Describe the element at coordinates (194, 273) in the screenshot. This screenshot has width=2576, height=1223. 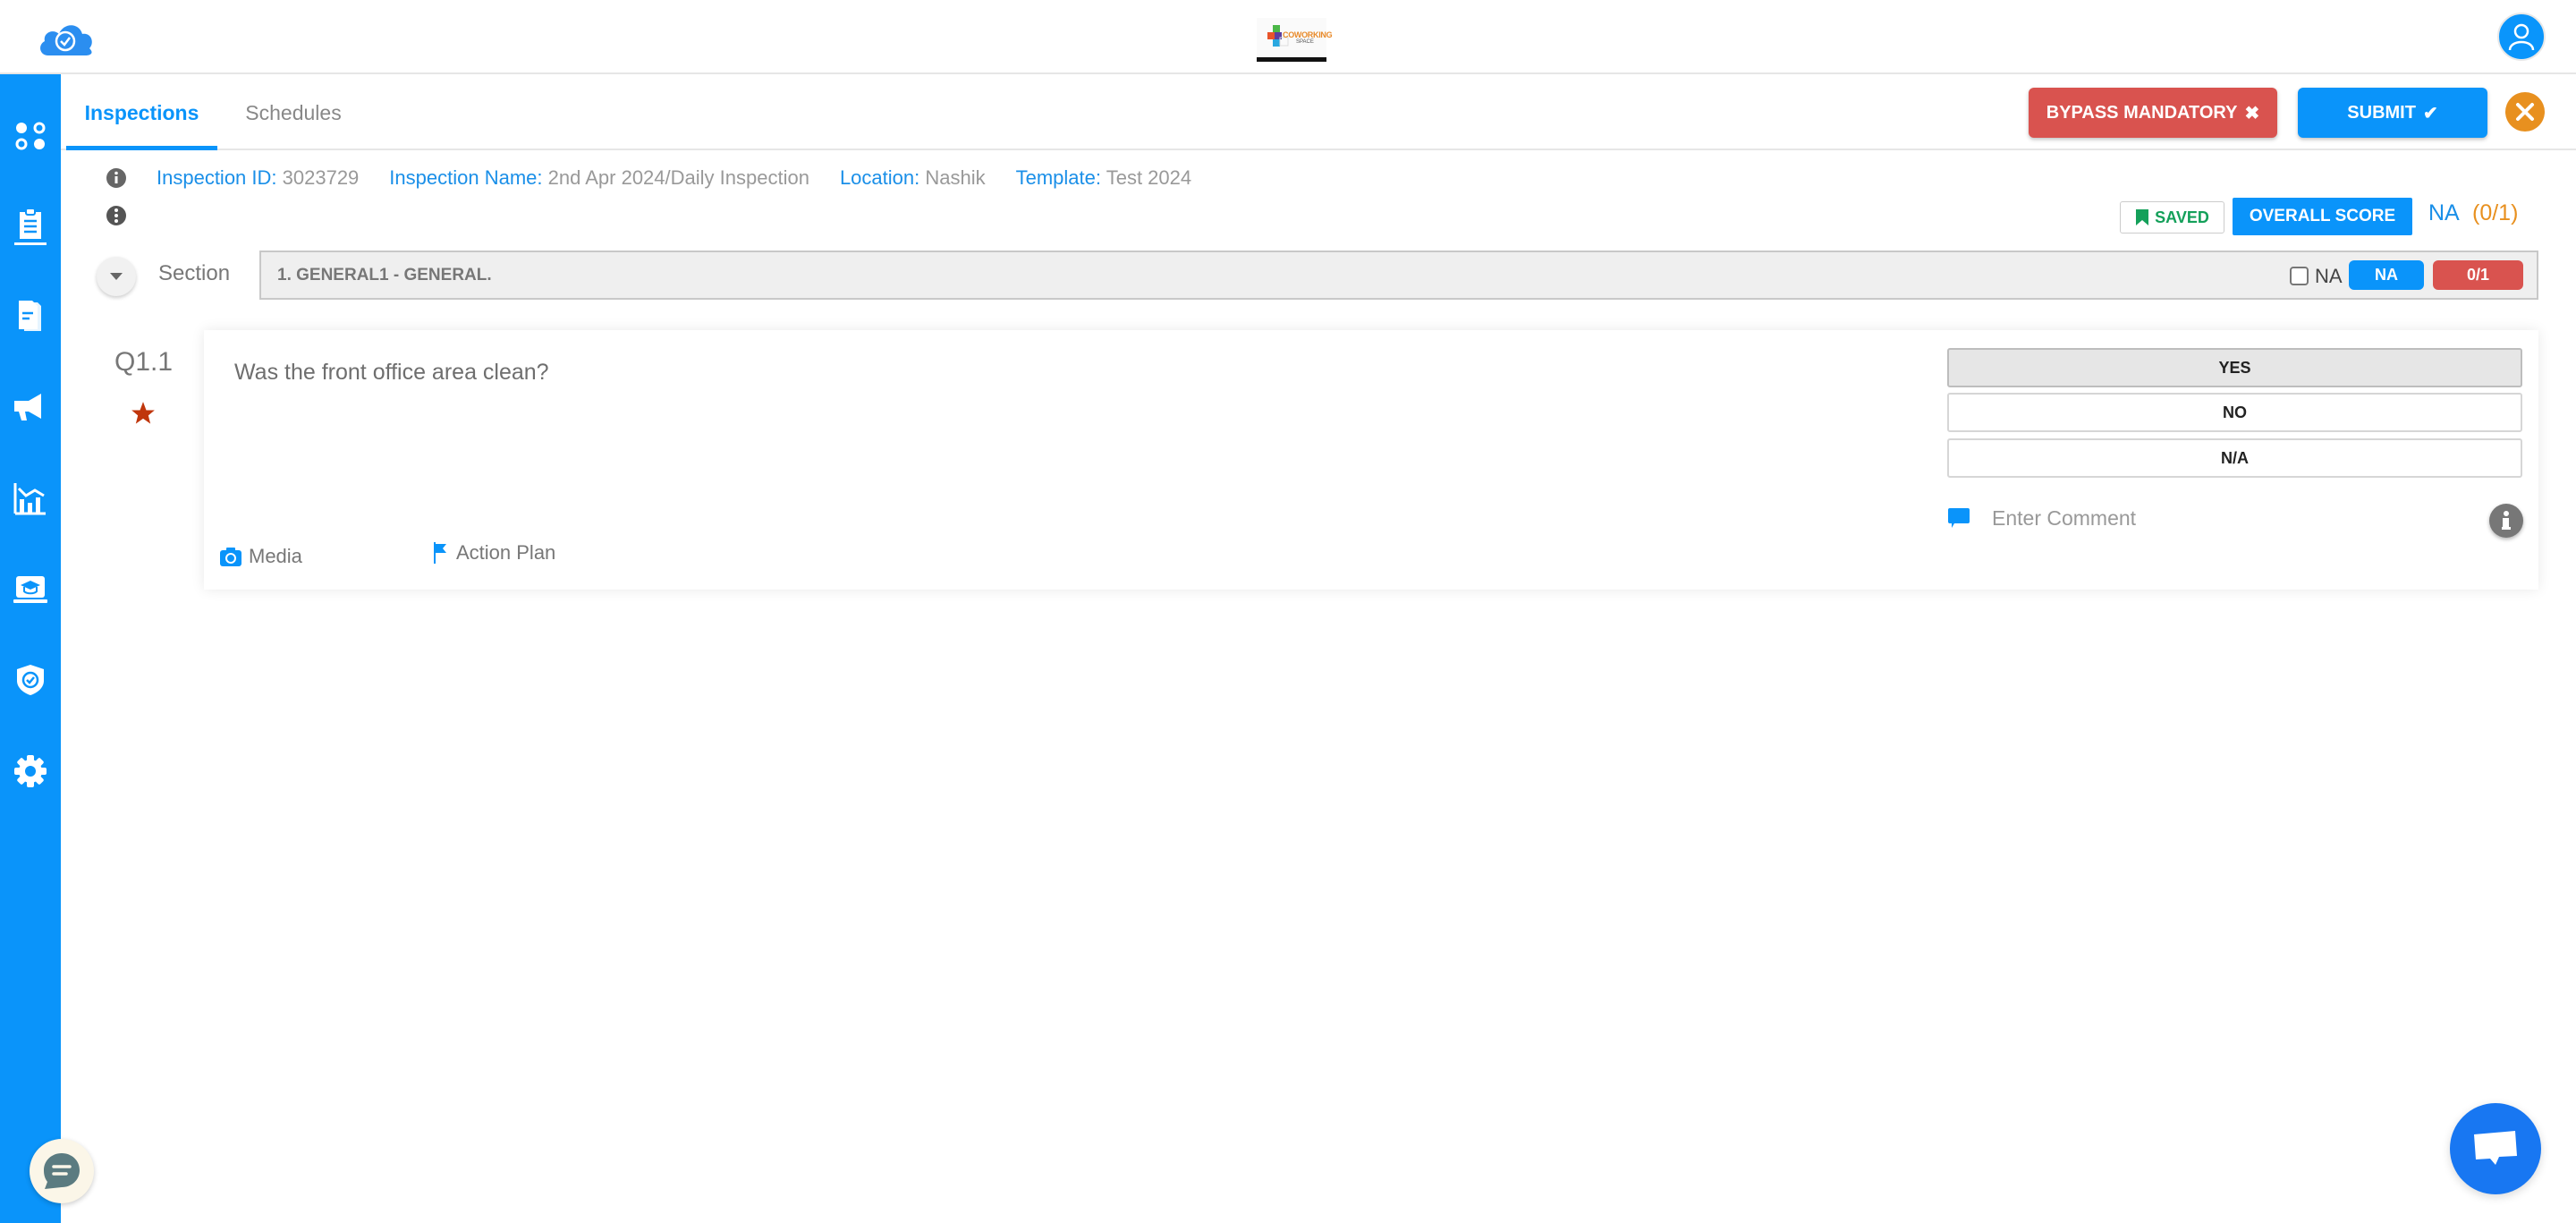
I see `section-label: Section` at that location.